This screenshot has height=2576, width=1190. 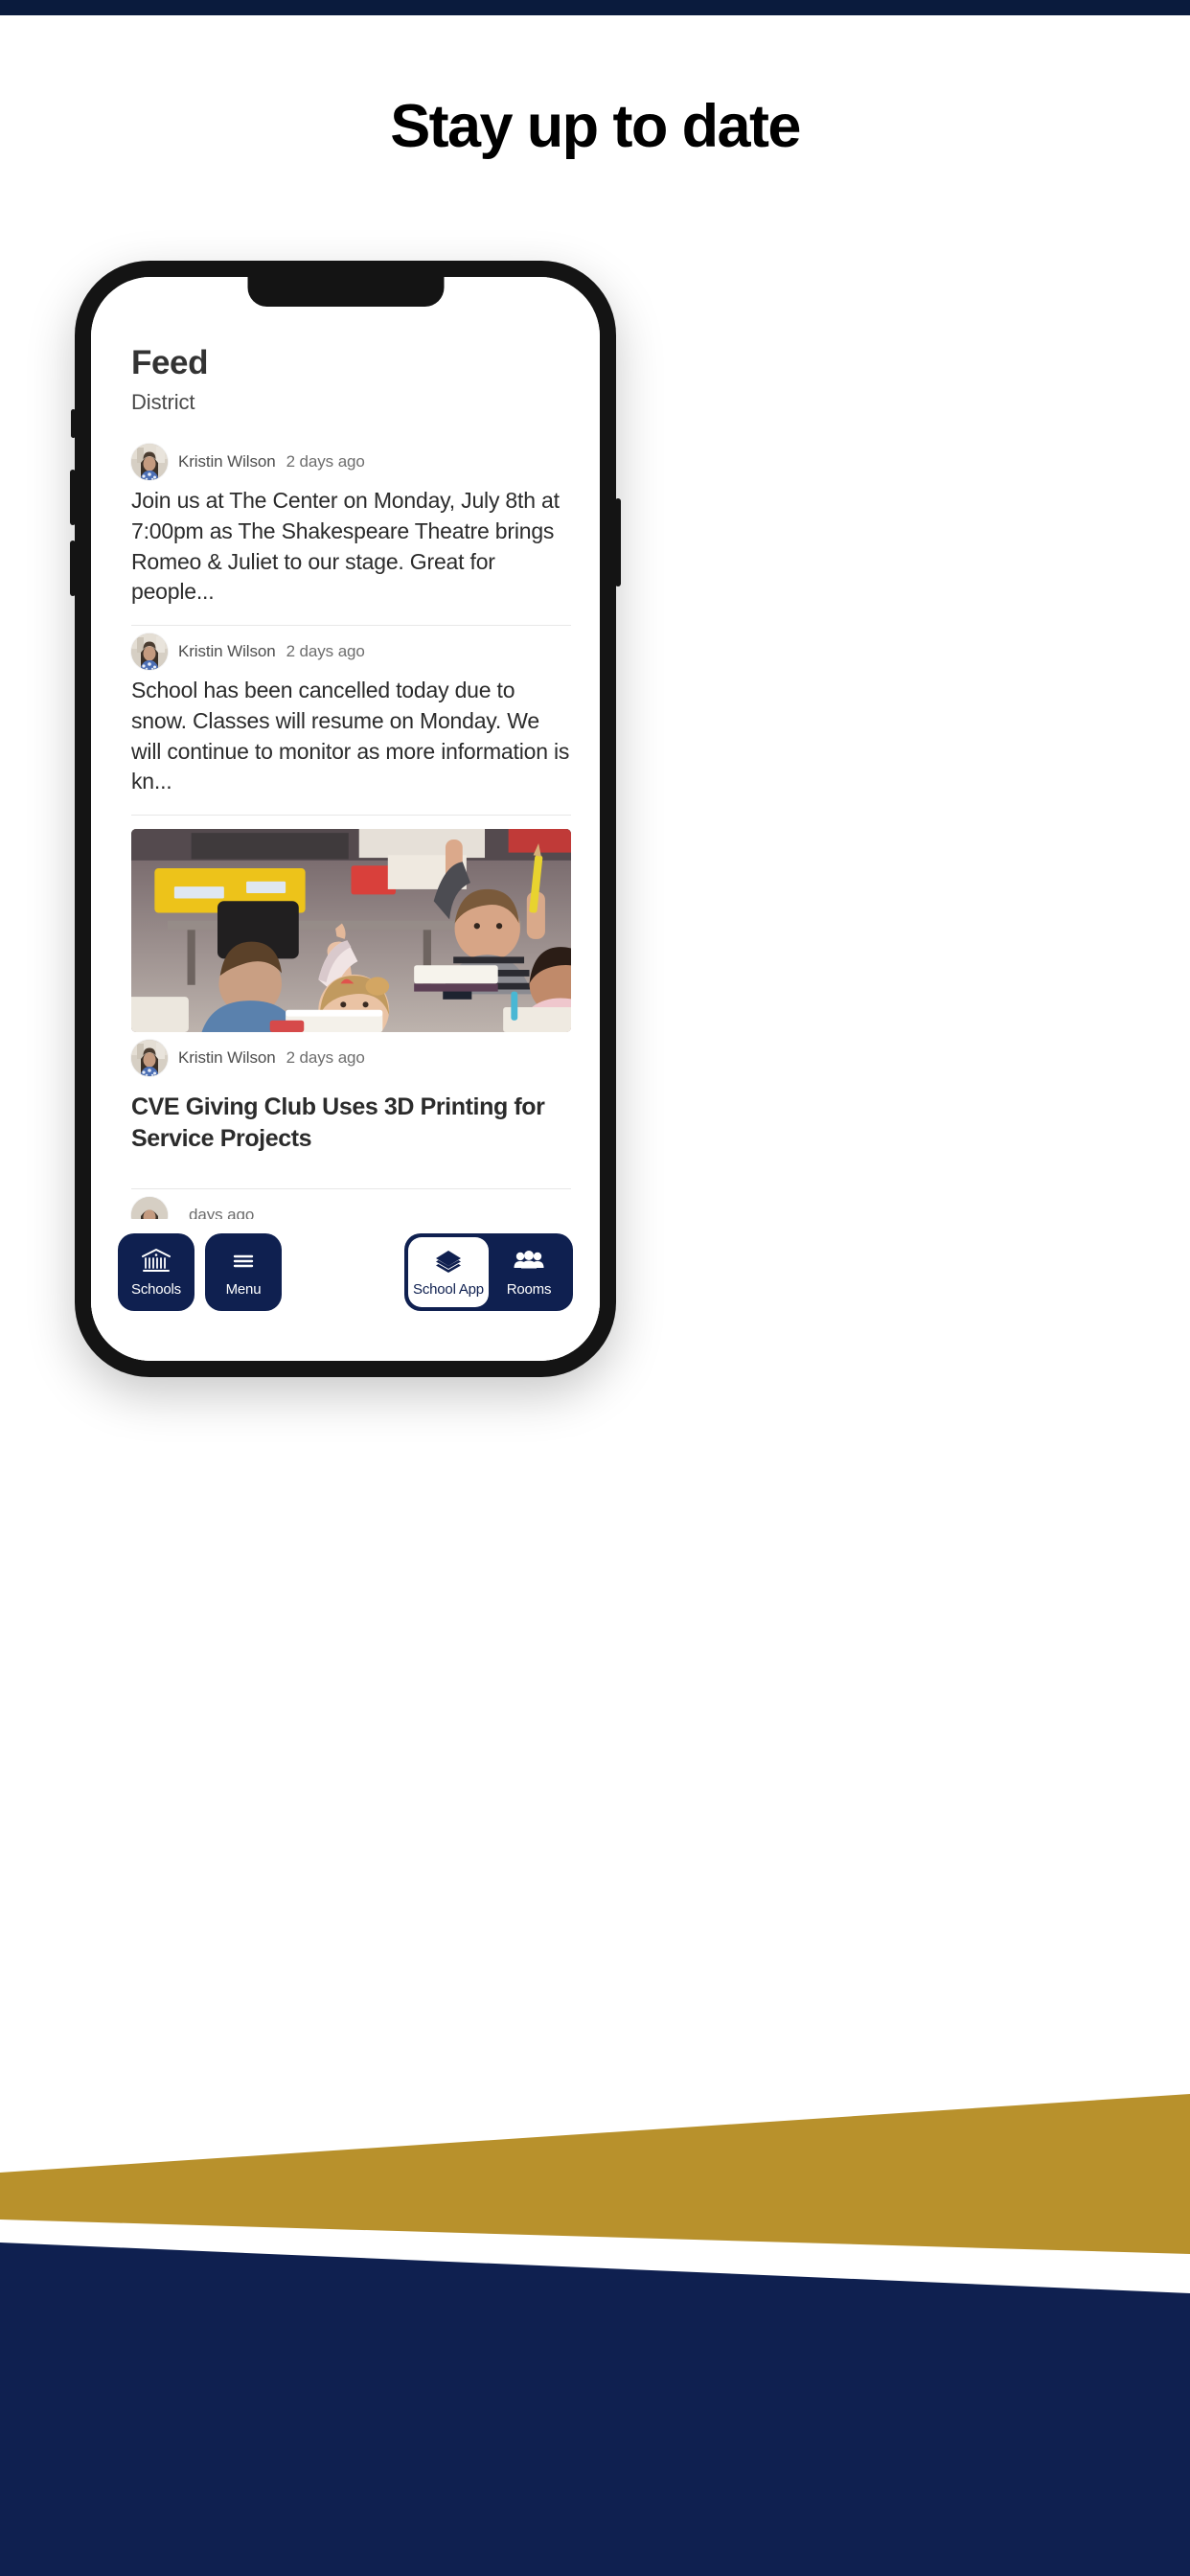 I want to click on phone-silent-switch, so click(x=74, y=423).